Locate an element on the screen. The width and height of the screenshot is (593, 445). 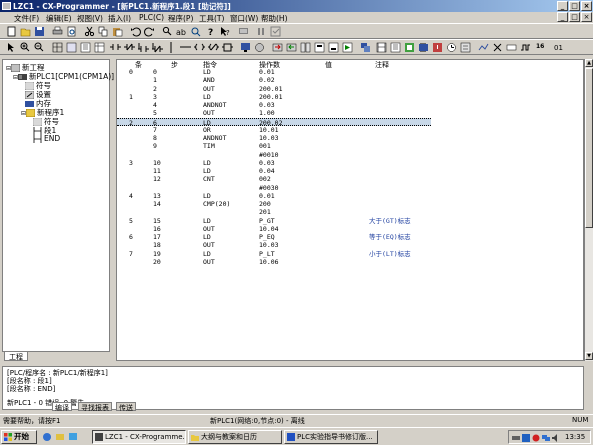
mnemonic-row: 3 10 LD 0.03 is located at coordinates (350, 163).